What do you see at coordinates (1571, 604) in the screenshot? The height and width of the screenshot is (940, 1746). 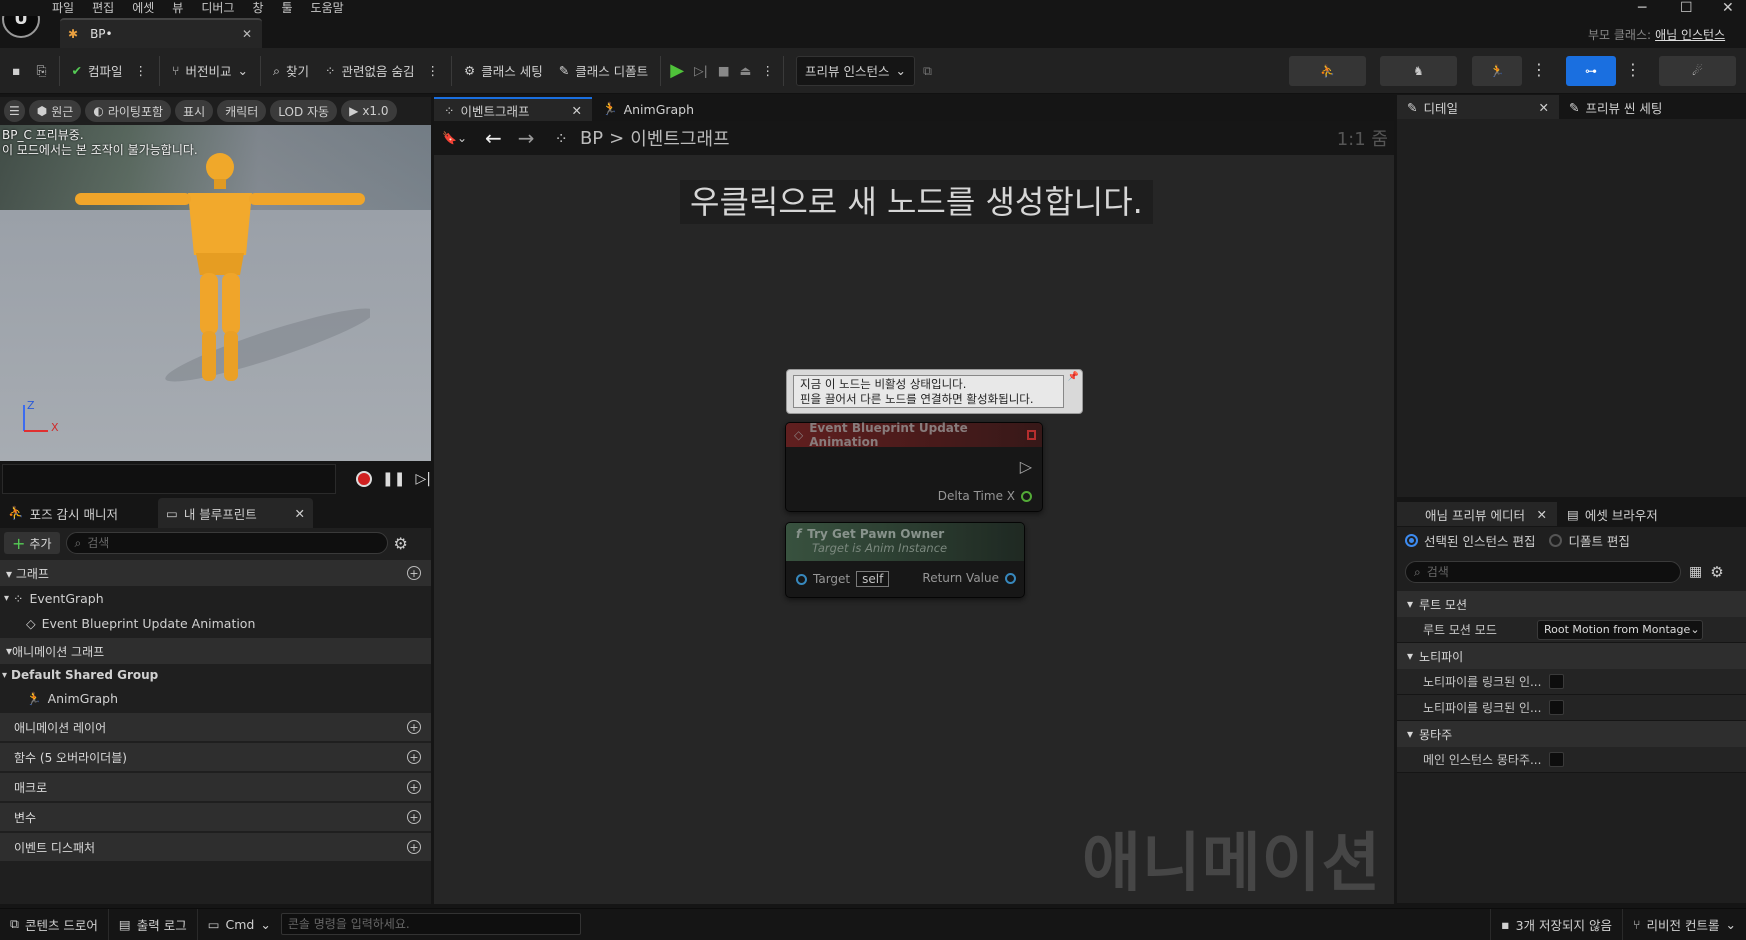 I see `section-root-motion: ▾ 루트 모션` at bounding box center [1571, 604].